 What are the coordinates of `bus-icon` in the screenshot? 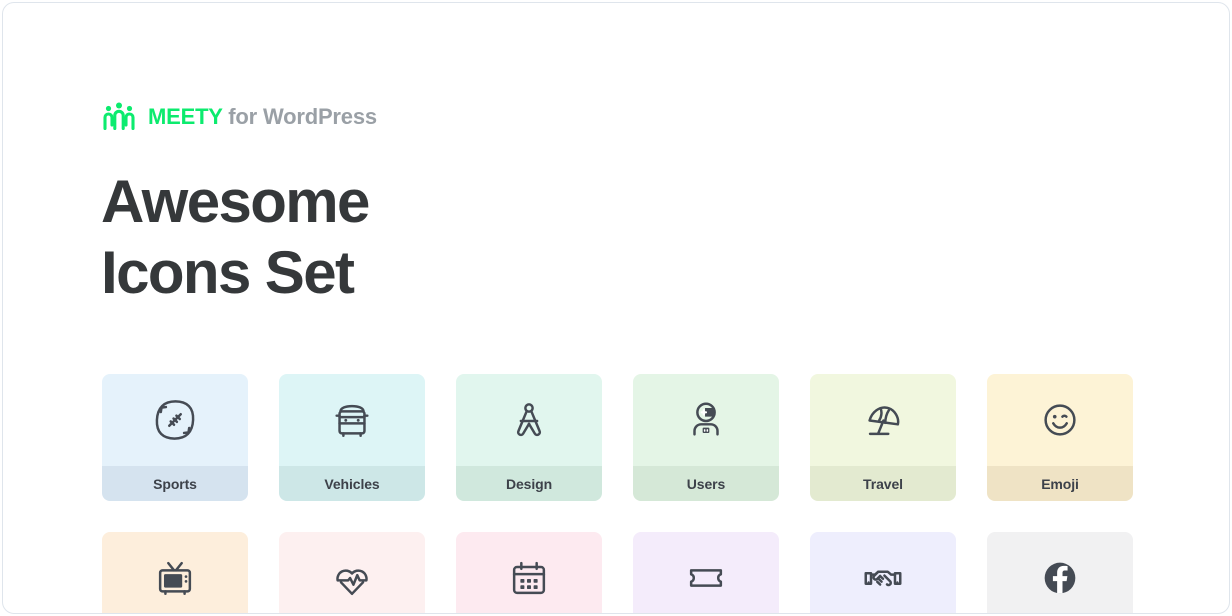 It's located at (352, 420).